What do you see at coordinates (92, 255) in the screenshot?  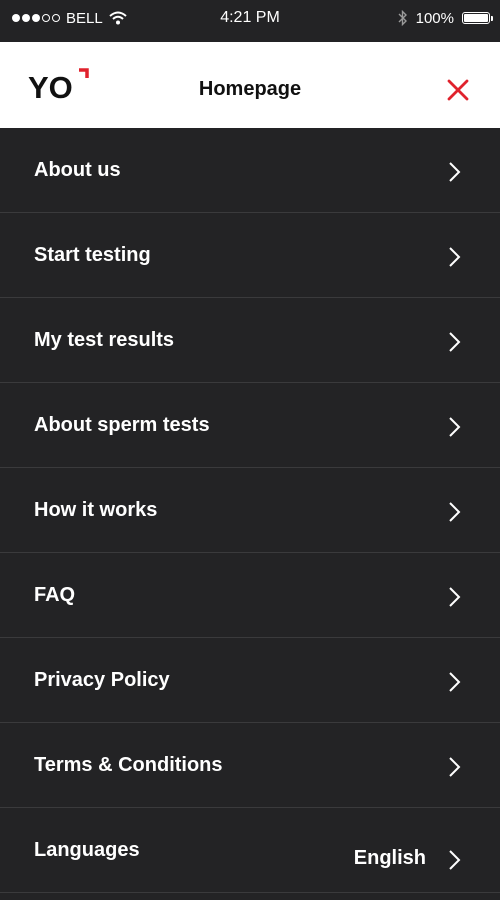 I see `menu-item-label: Start testing` at bounding box center [92, 255].